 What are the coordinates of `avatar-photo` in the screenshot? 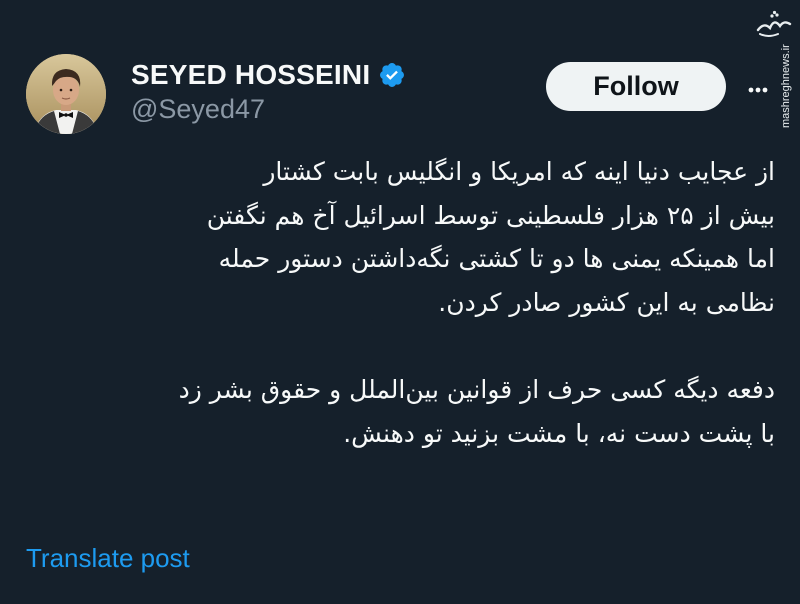 It's located at (66, 94).